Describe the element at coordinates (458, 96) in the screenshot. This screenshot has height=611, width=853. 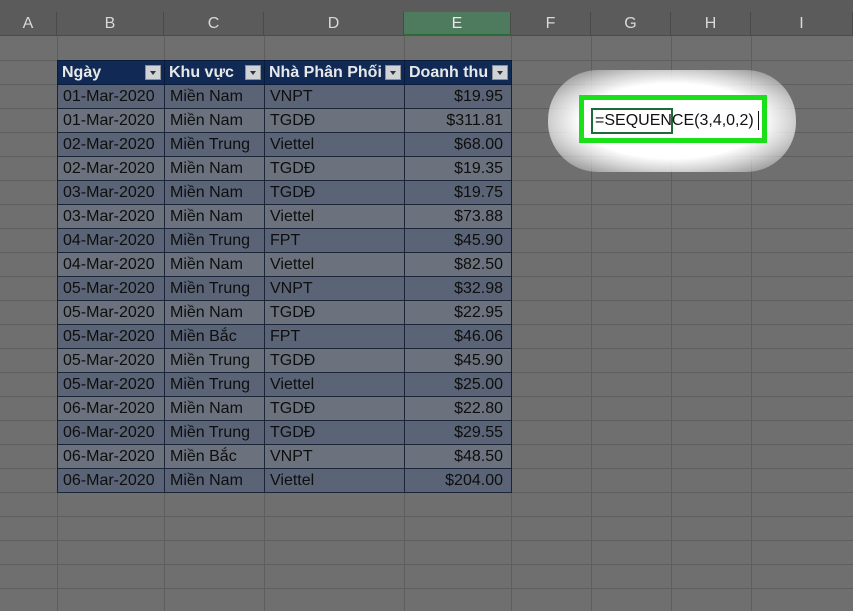
I see `cell-revenue: $19.95` at that location.